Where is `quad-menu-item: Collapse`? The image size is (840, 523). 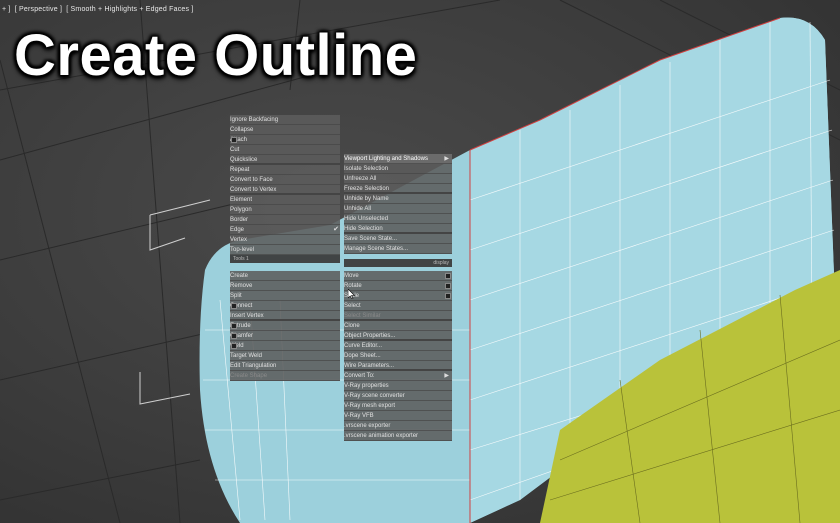 quad-menu-item: Collapse is located at coordinates (285, 130).